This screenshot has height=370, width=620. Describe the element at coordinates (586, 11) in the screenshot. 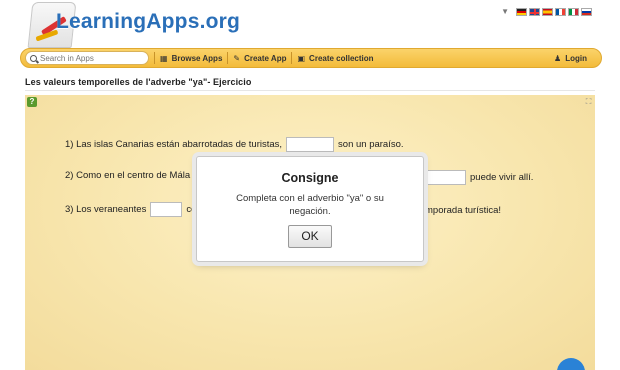

I see `flag-ru-icon` at that location.